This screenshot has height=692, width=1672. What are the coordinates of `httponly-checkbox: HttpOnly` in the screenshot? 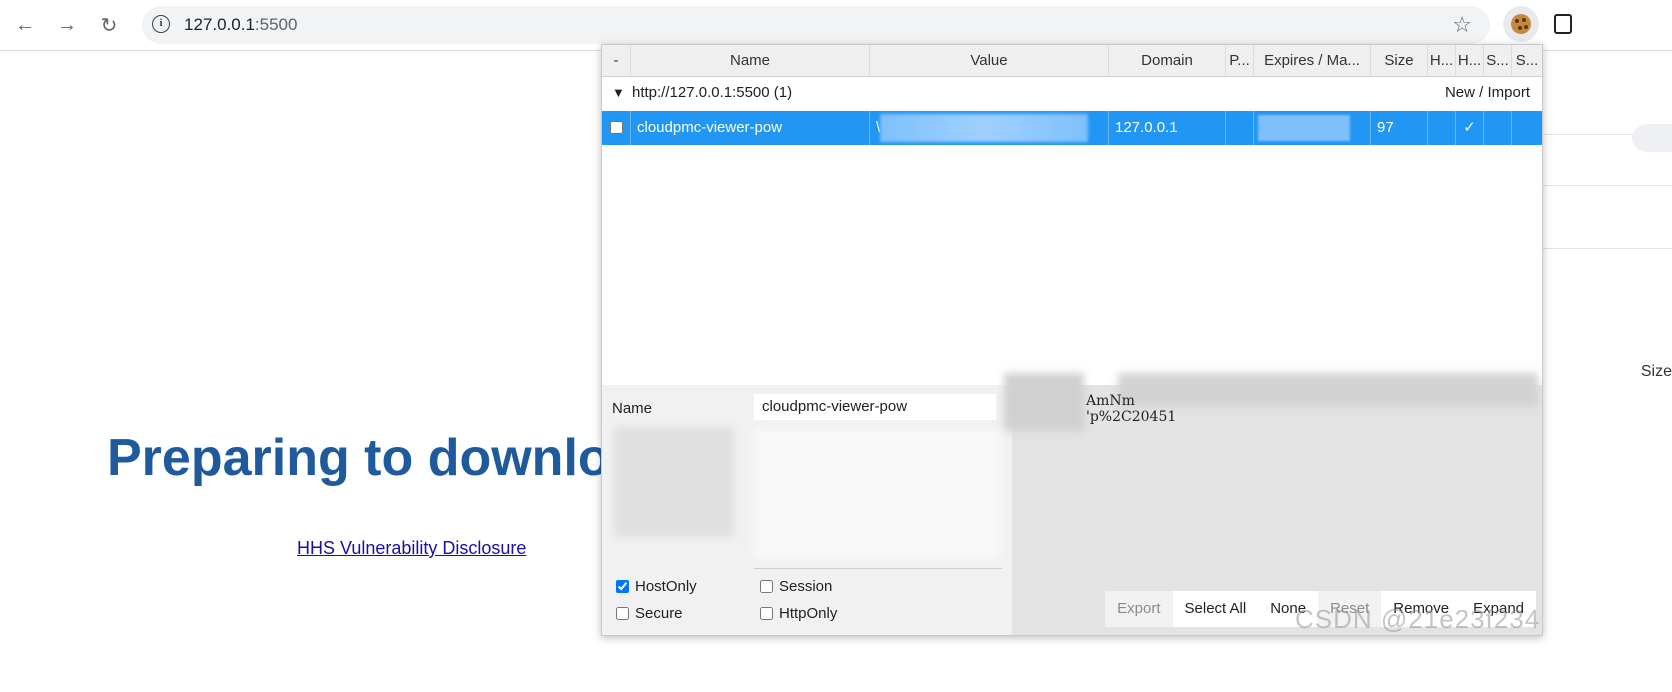 It's located at (798, 613).